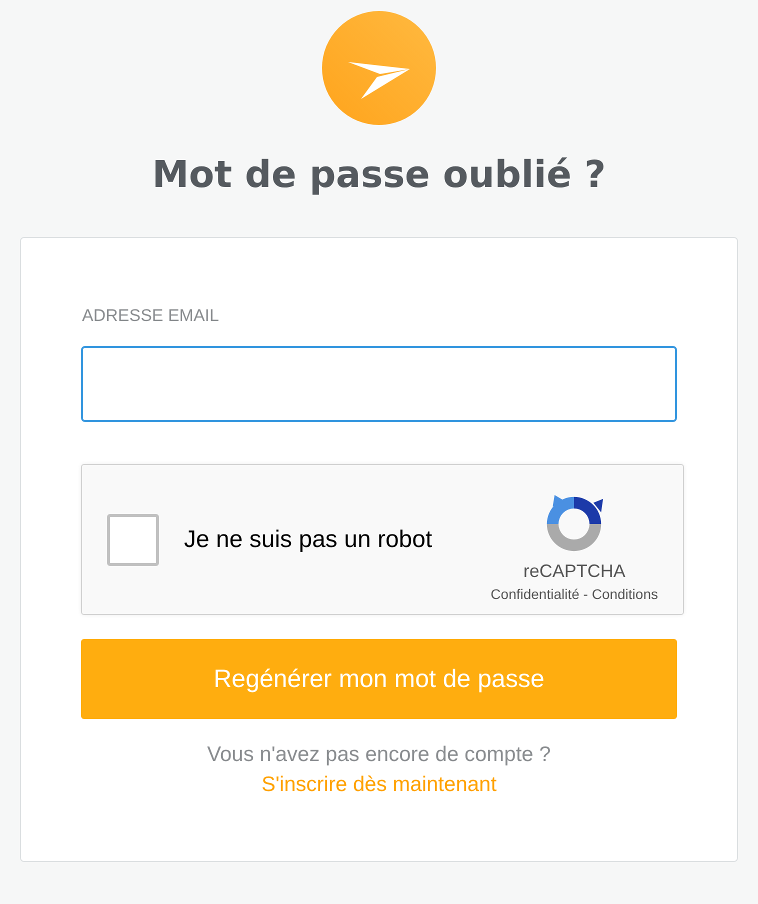 The height and width of the screenshot is (904, 758). What do you see at coordinates (379, 175) in the screenshot?
I see `page-title: Mot de passe oublié ?` at bounding box center [379, 175].